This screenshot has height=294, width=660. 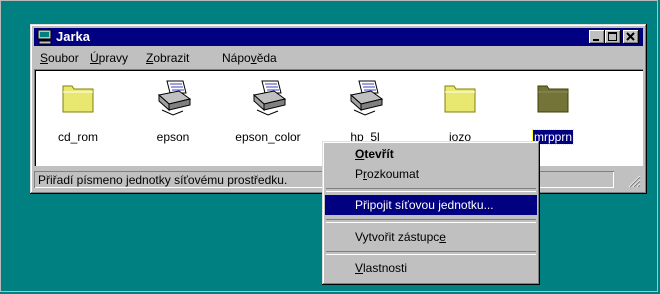 I want to click on file-label: epson_color, so click(x=268, y=137).